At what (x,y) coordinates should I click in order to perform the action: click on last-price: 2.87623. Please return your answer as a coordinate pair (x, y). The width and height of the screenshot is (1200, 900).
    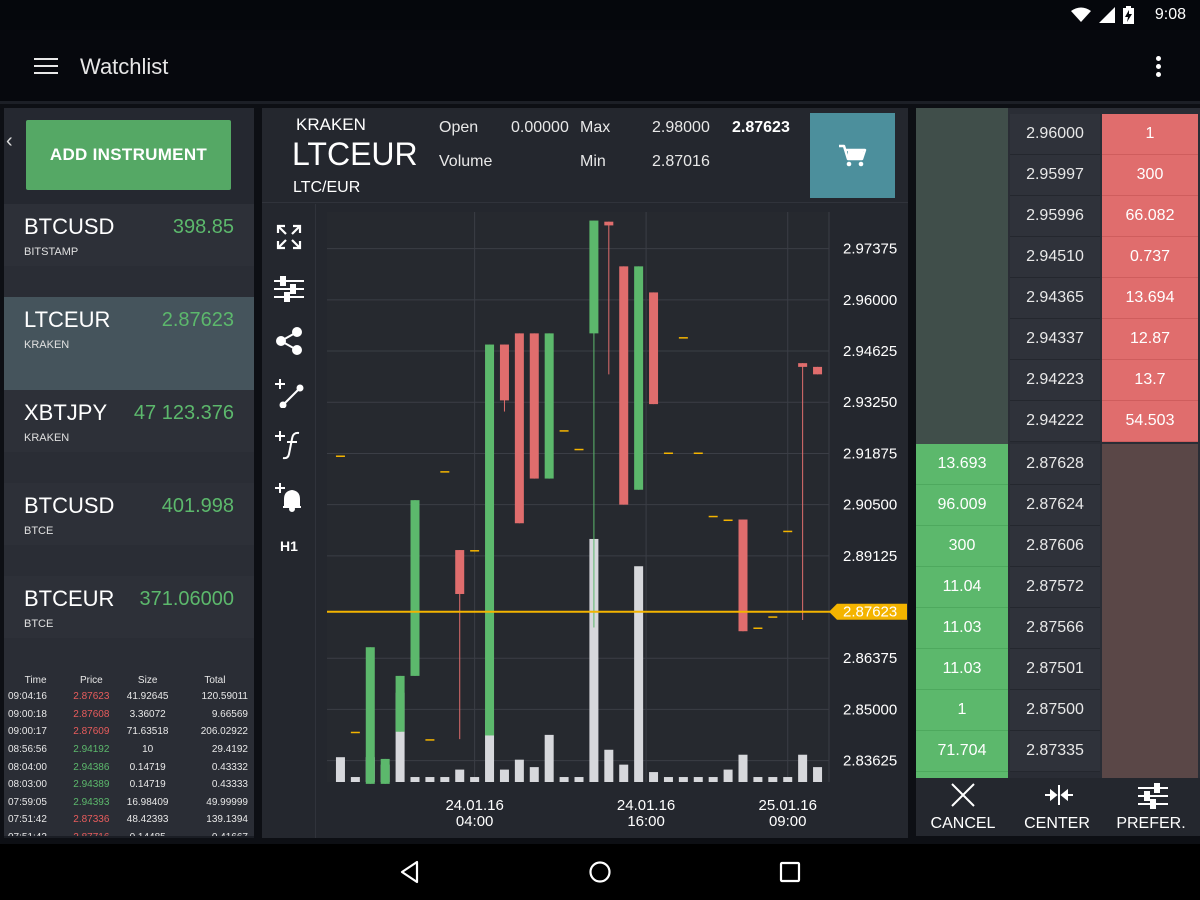
    Looking at the image, I should click on (761, 127).